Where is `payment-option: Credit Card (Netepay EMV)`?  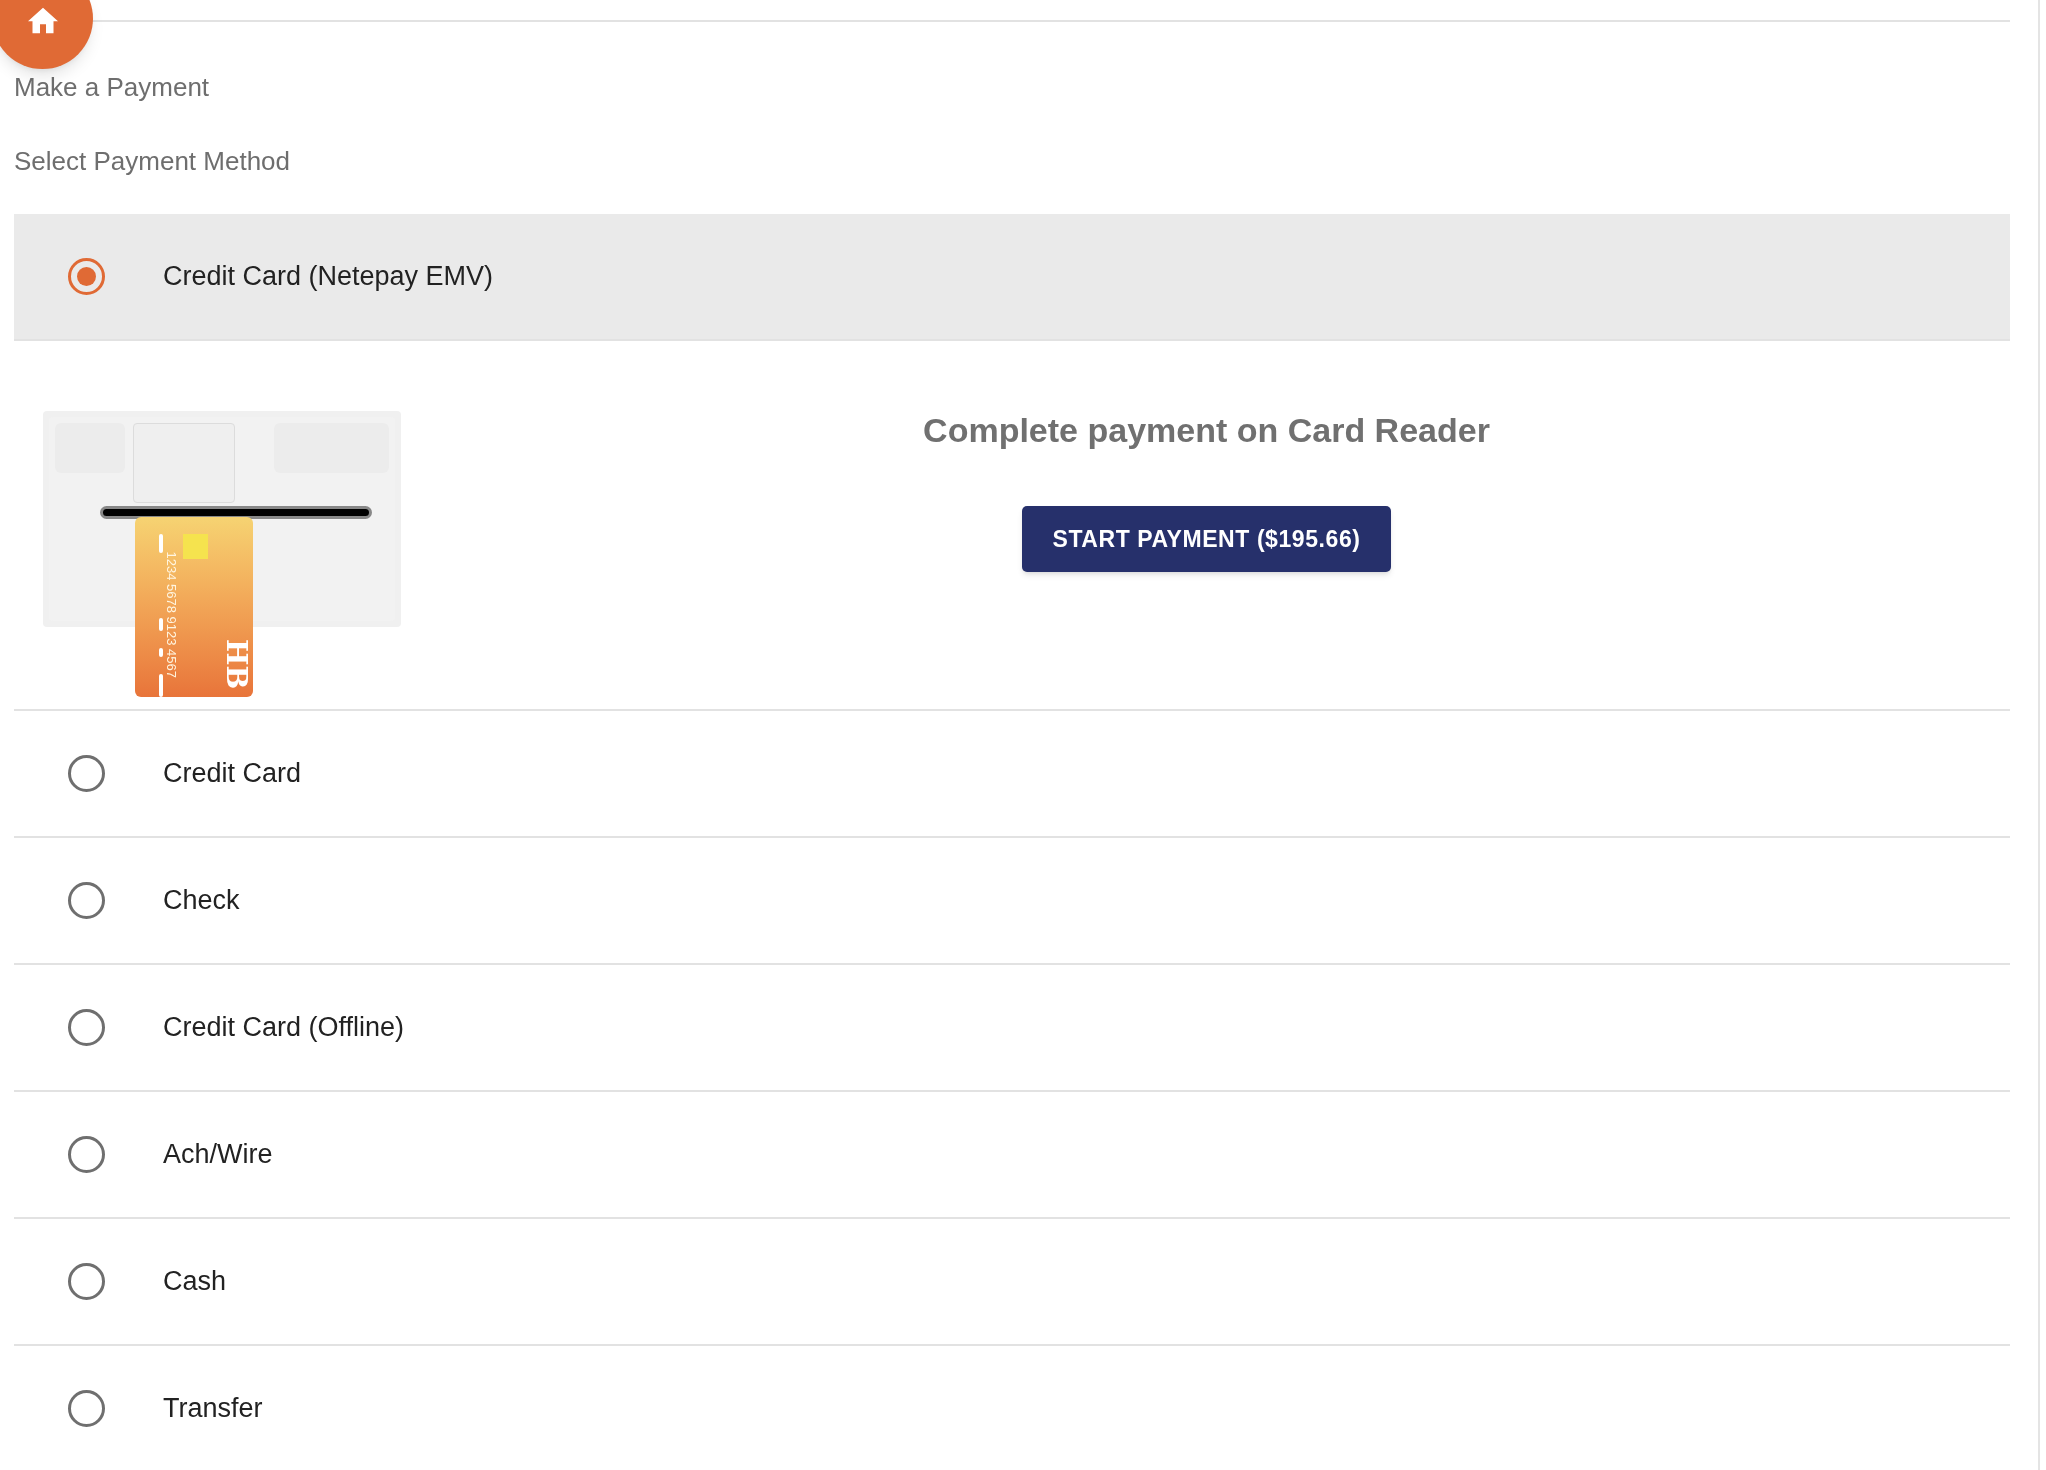 payment-option: Credit Card (Netepay EMV) is located at coordinates (1012, 277).